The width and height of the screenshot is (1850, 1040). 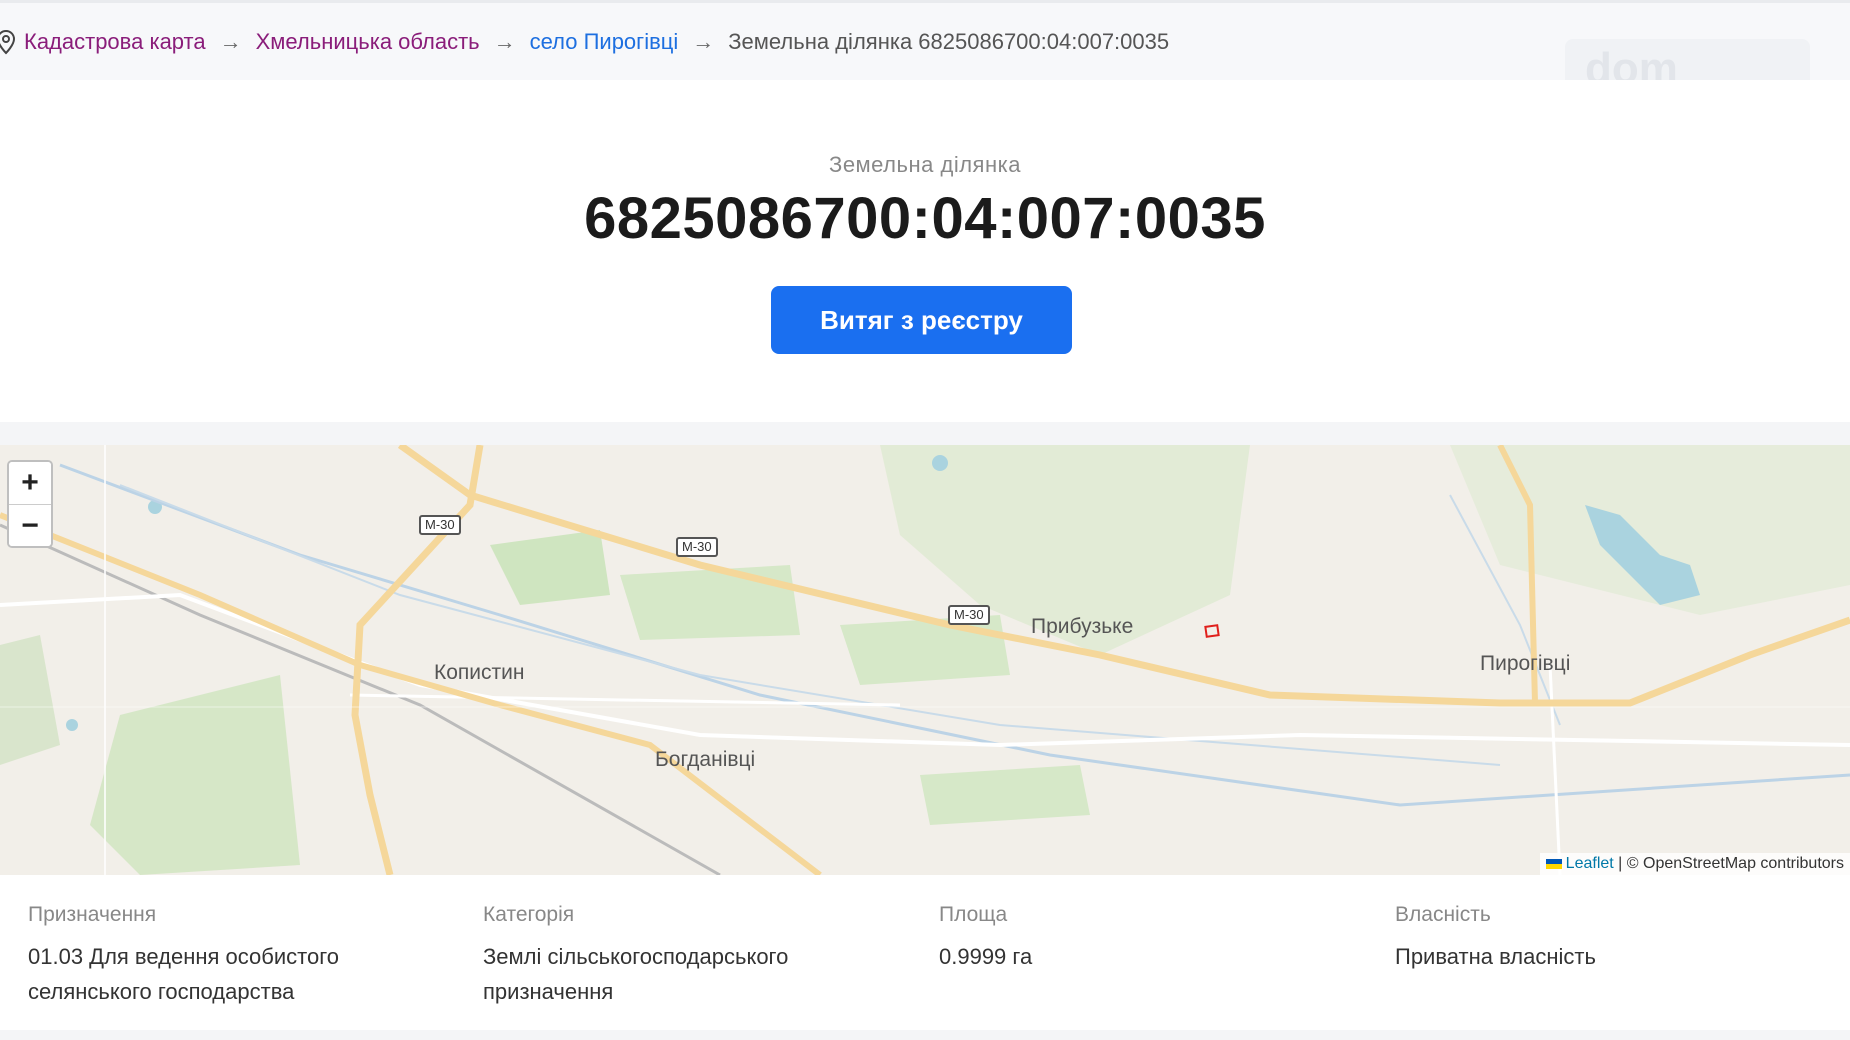 What do you see at coordinates (1553, 863) in the screenshot?
I see `ukraine-flag-icon` at bounding box center [1553, 863].